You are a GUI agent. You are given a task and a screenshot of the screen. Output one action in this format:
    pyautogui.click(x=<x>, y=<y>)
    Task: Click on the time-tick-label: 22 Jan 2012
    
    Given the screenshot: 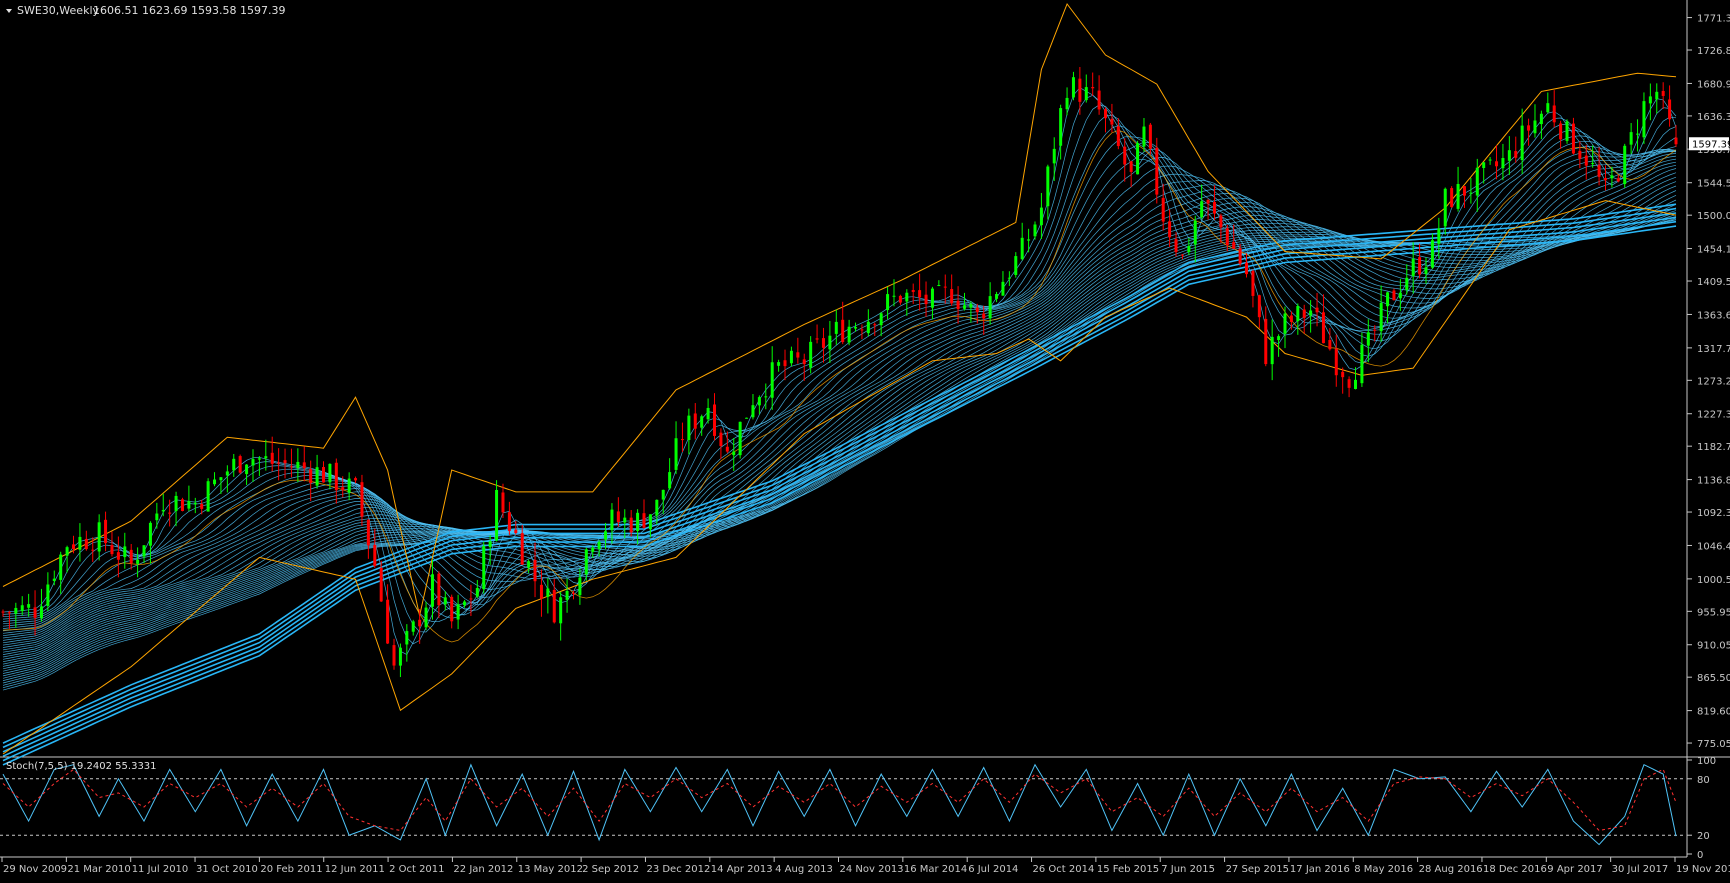 What is the action you would take?
    pyautogui.click(x=483, y=869)
    